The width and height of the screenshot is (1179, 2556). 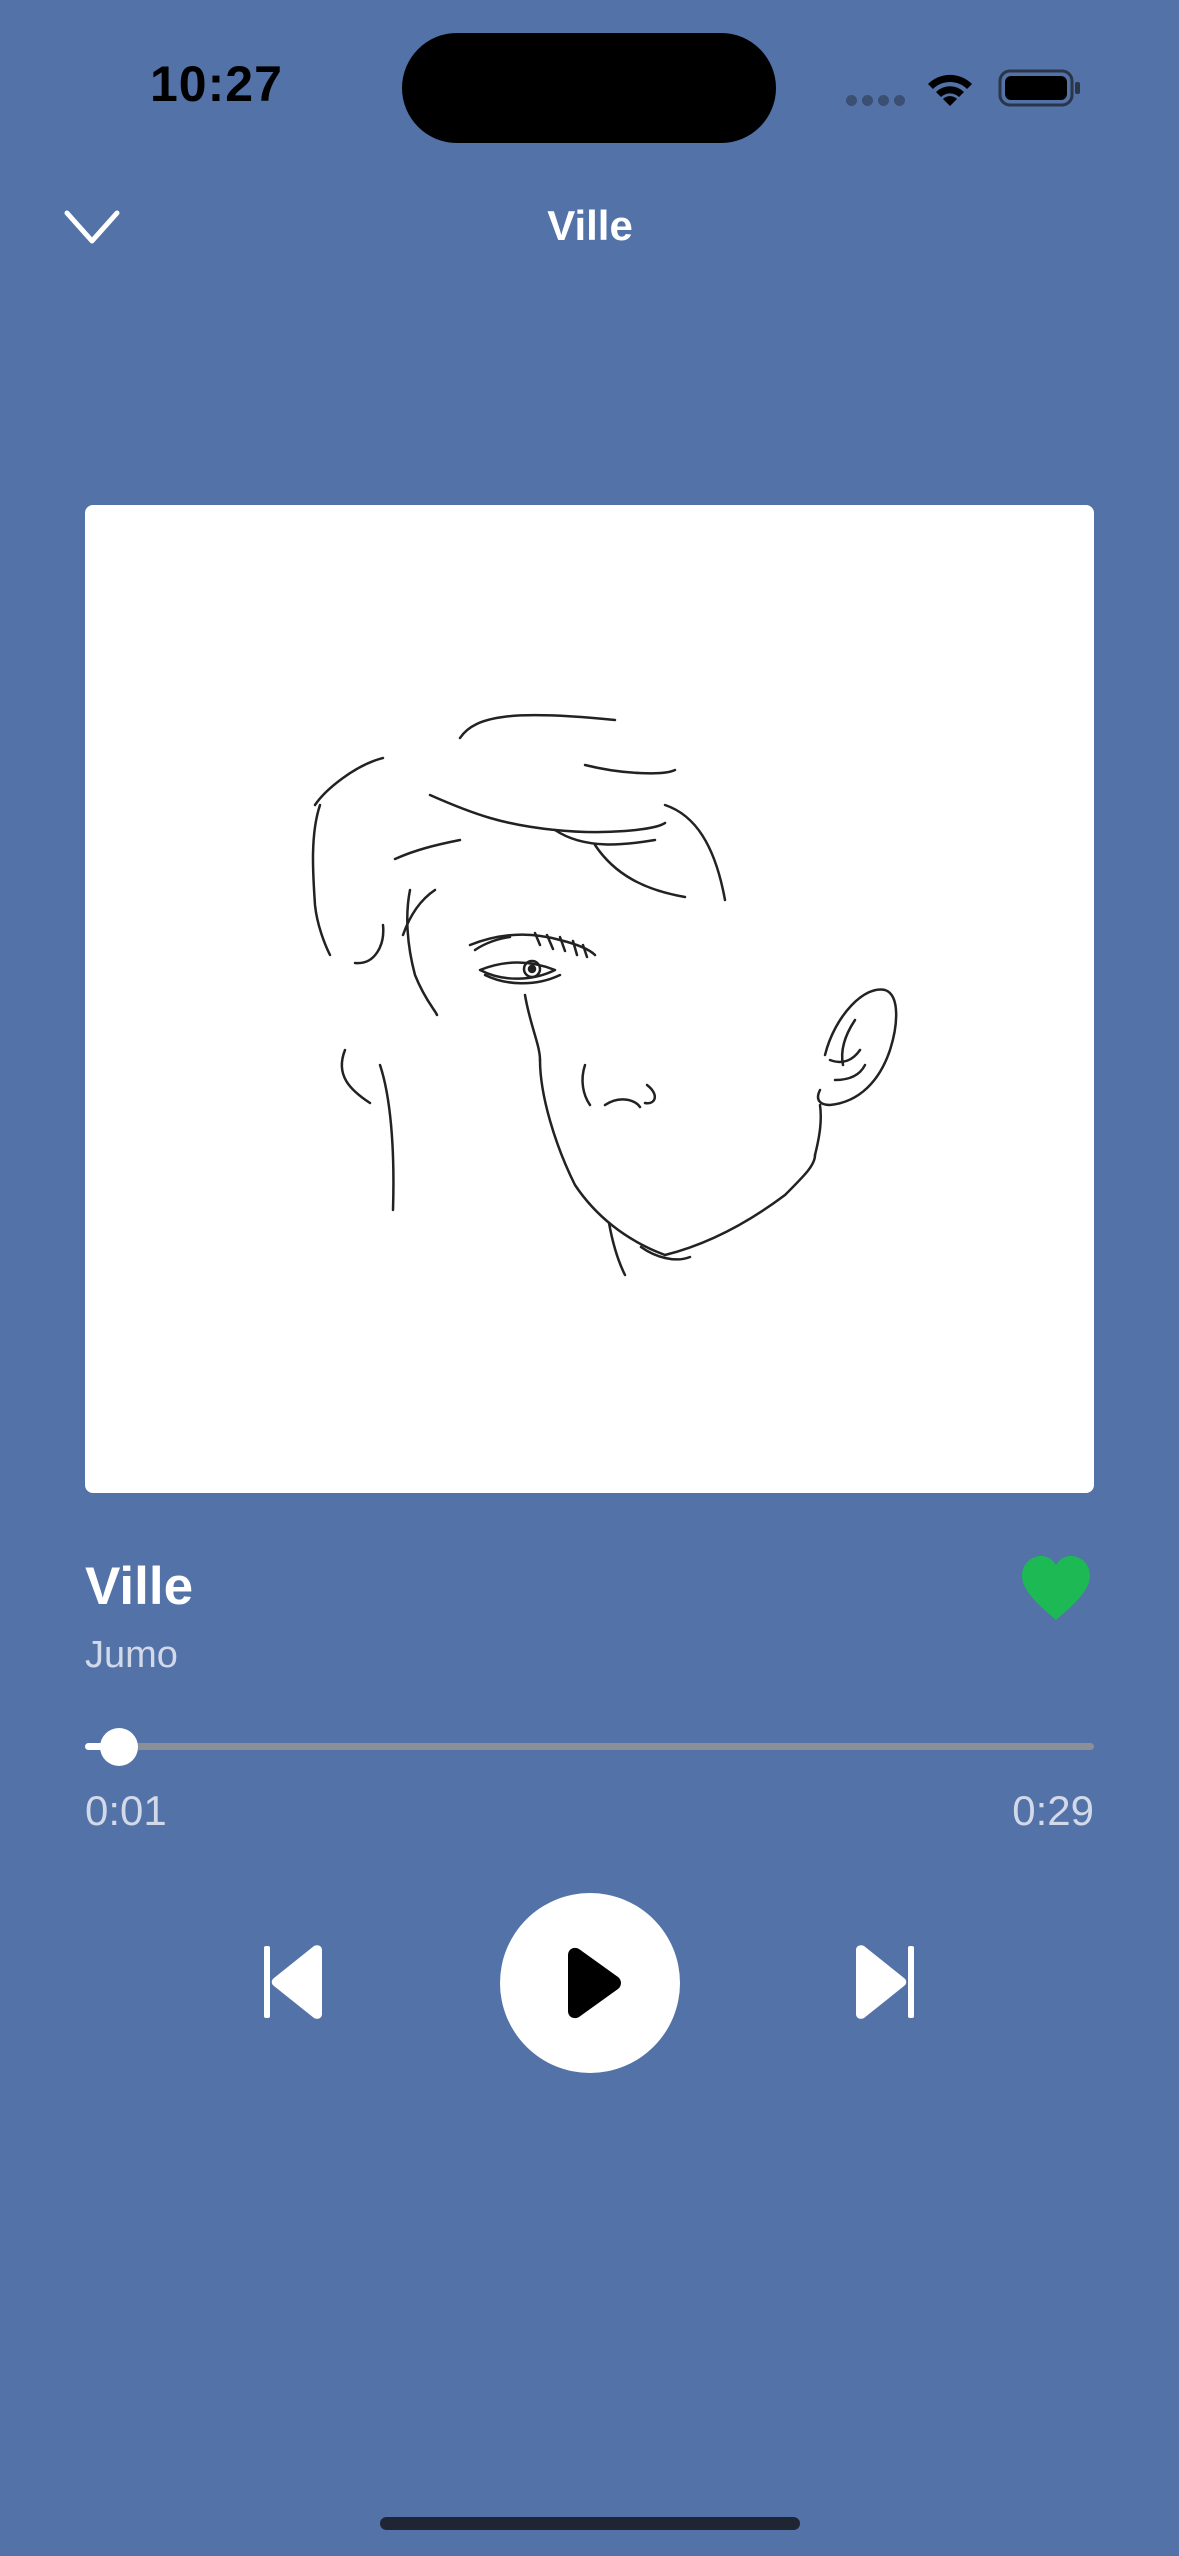 I want to click on page-title: Ville, so click(x=590, y=225).